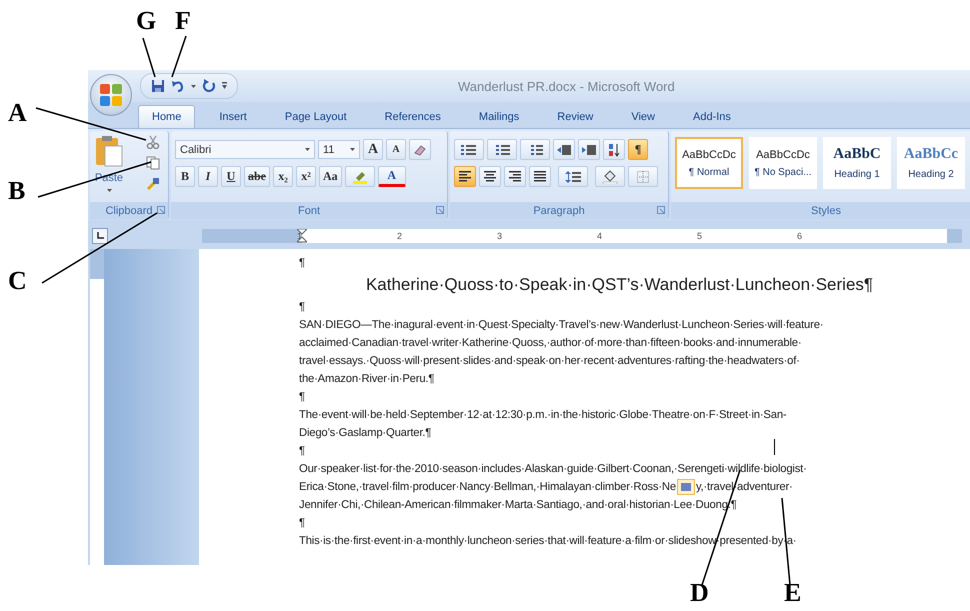  I want to click on undo-icon, so click(178, 86).